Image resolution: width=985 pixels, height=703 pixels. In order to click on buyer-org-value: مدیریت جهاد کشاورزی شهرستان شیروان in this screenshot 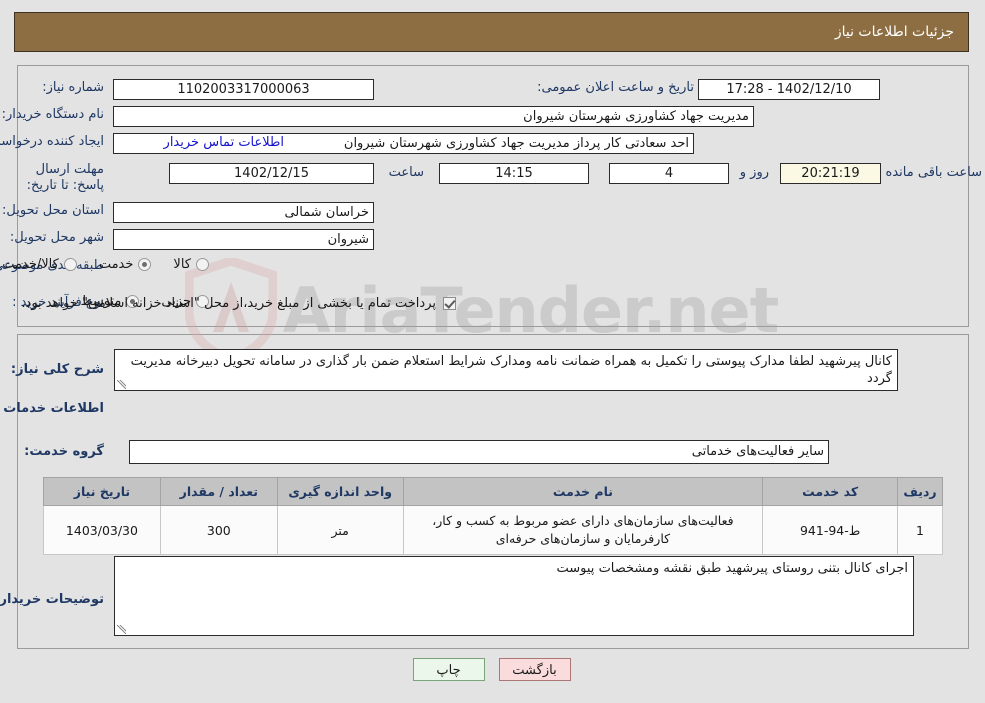, I will do `click(434, 116)`.